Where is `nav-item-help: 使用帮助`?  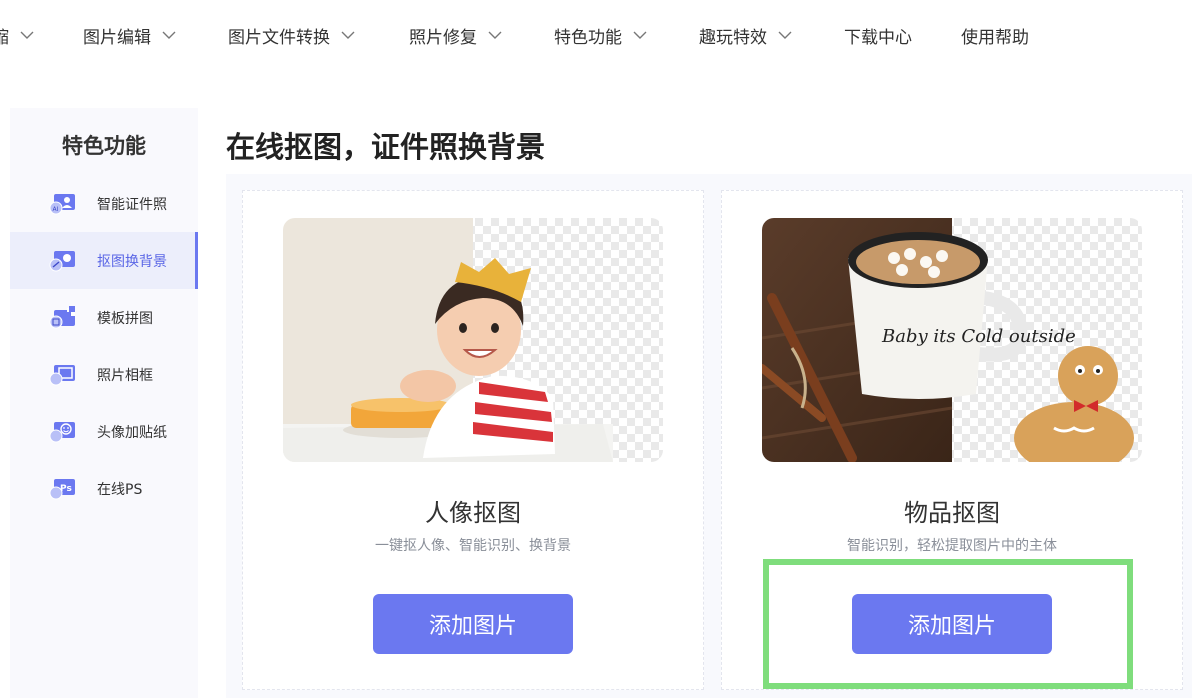
nav-item-help: 使用帮助 is located at coordinates (995, 35).